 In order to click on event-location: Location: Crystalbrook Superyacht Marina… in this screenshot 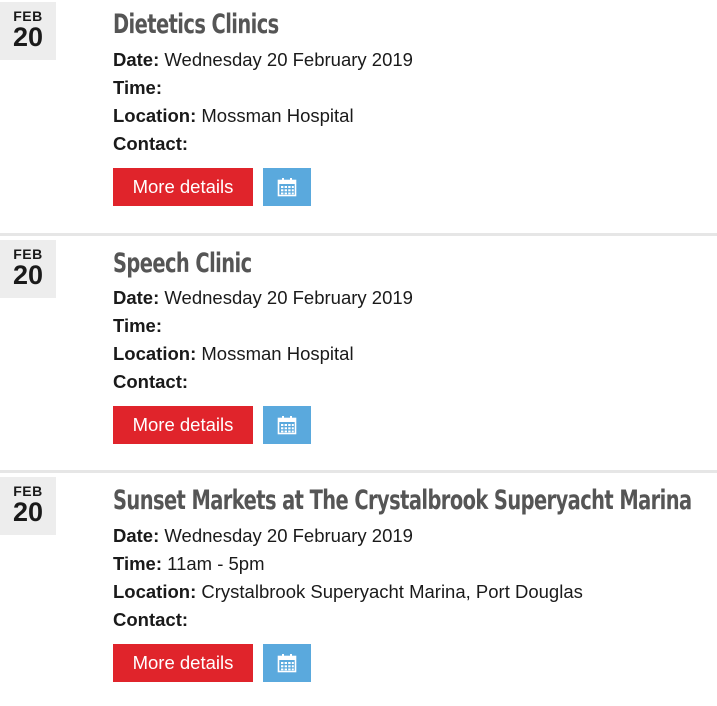, I will do `click(348, 592)`.